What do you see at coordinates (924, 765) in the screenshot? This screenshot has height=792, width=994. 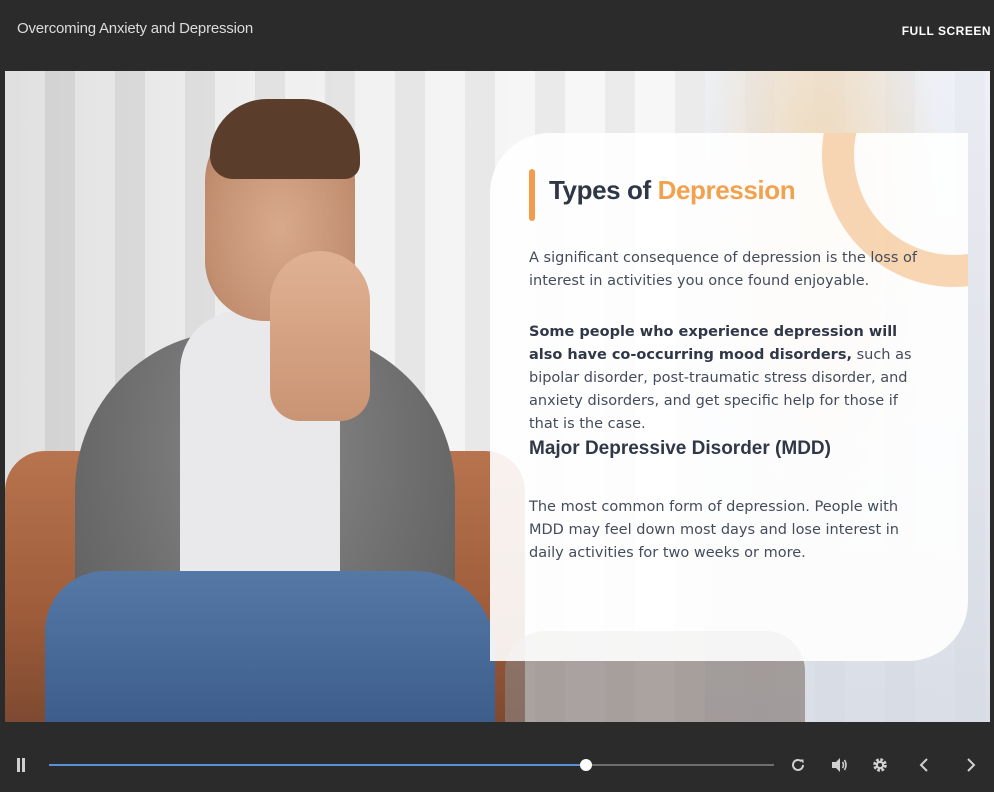 I see `previous-icon` at bounding box center [924, 765].